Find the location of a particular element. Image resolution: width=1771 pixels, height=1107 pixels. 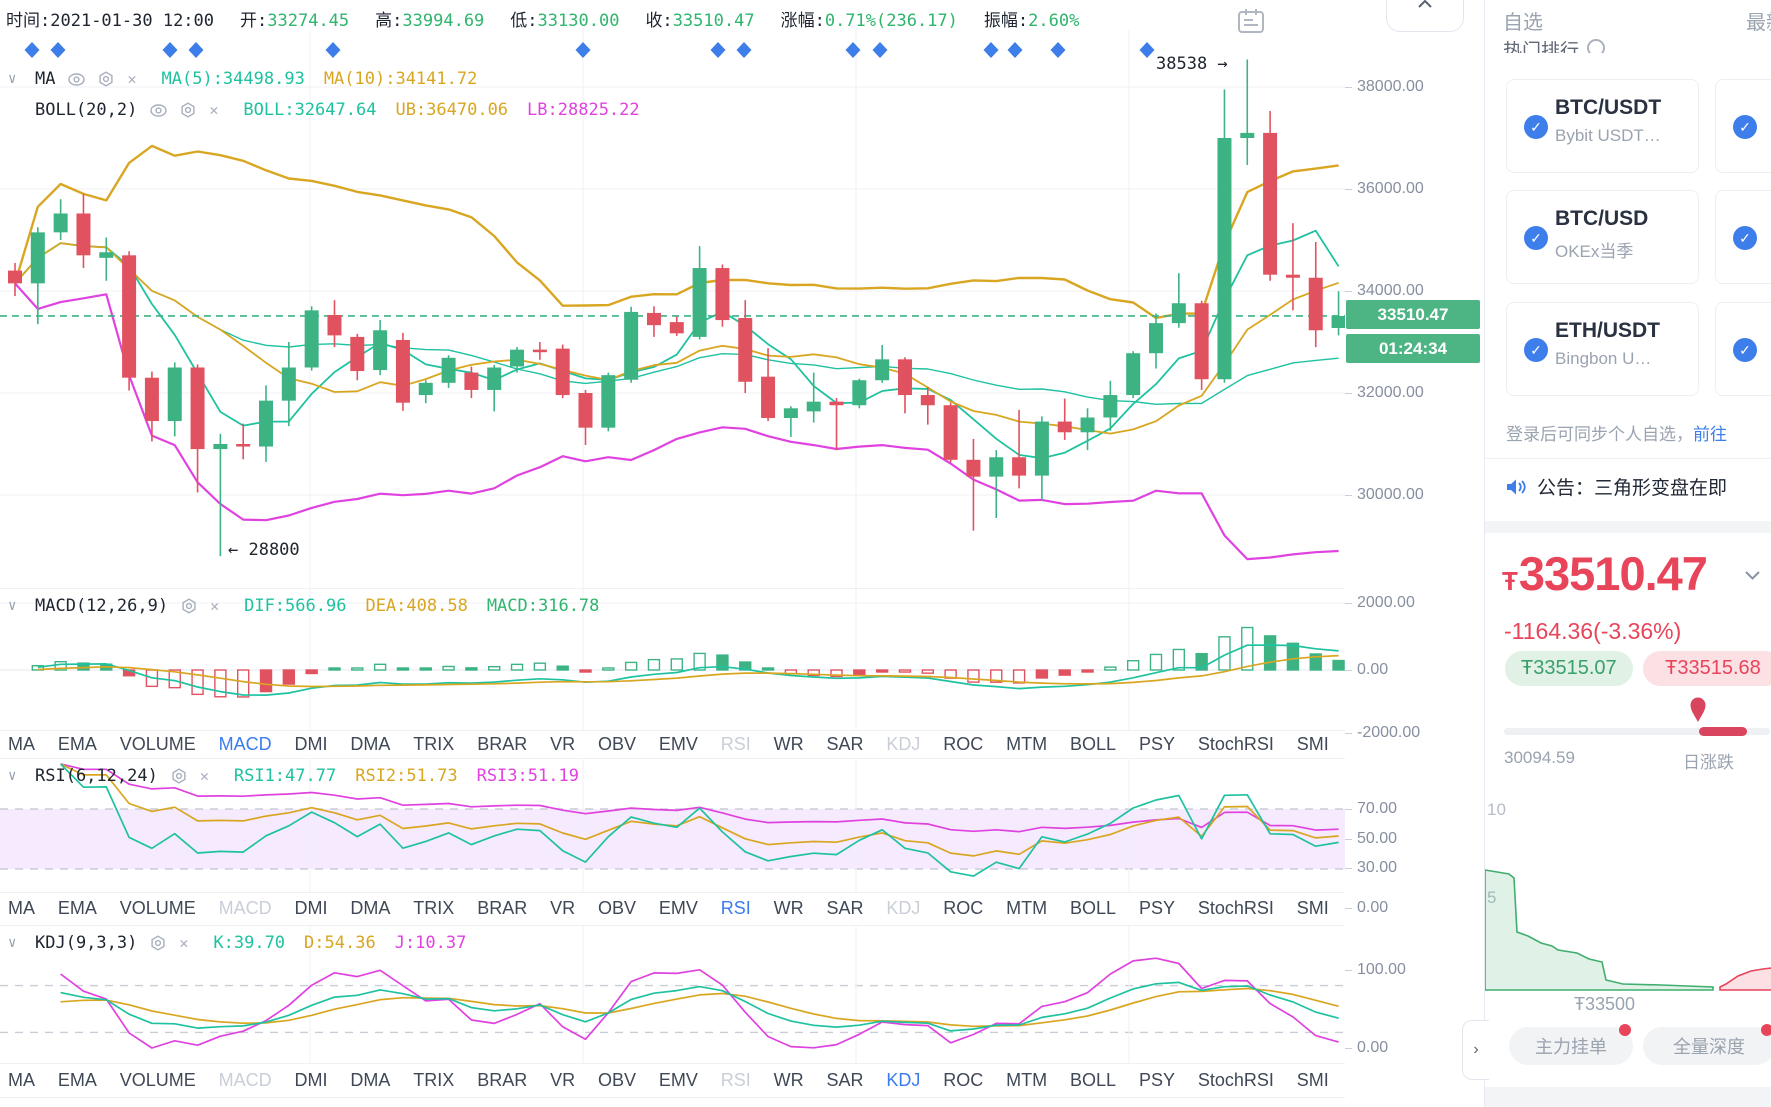

hot-rank-row: 热门排行 is located at coordinates (1554, 44).